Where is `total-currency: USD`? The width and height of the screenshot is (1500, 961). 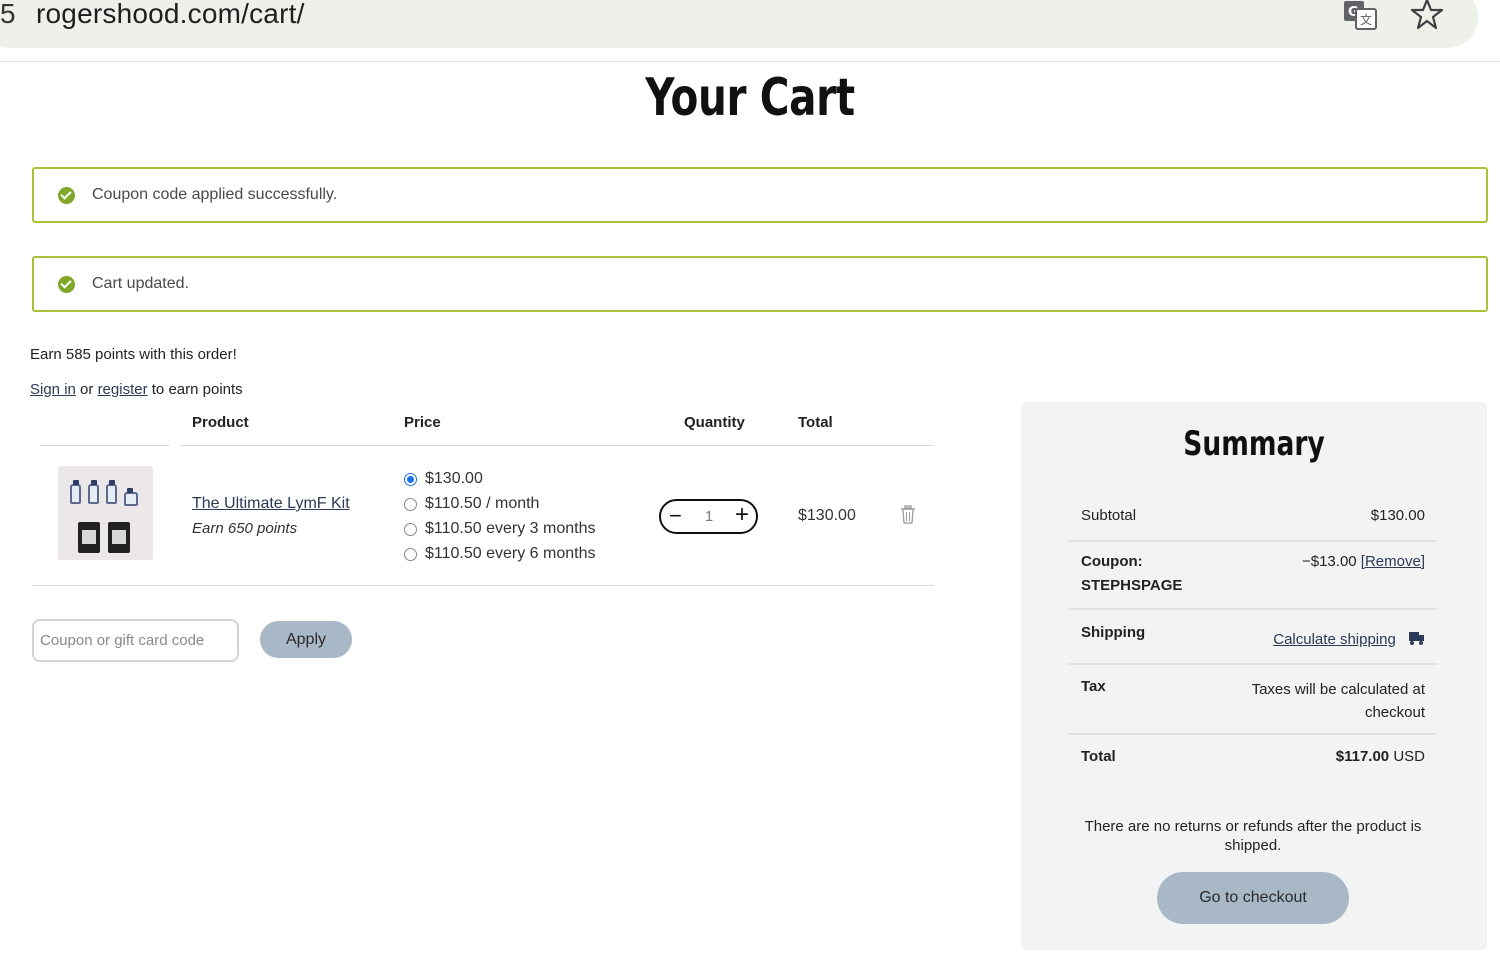
total-currency: USD is located at coordinates (1407, 756).